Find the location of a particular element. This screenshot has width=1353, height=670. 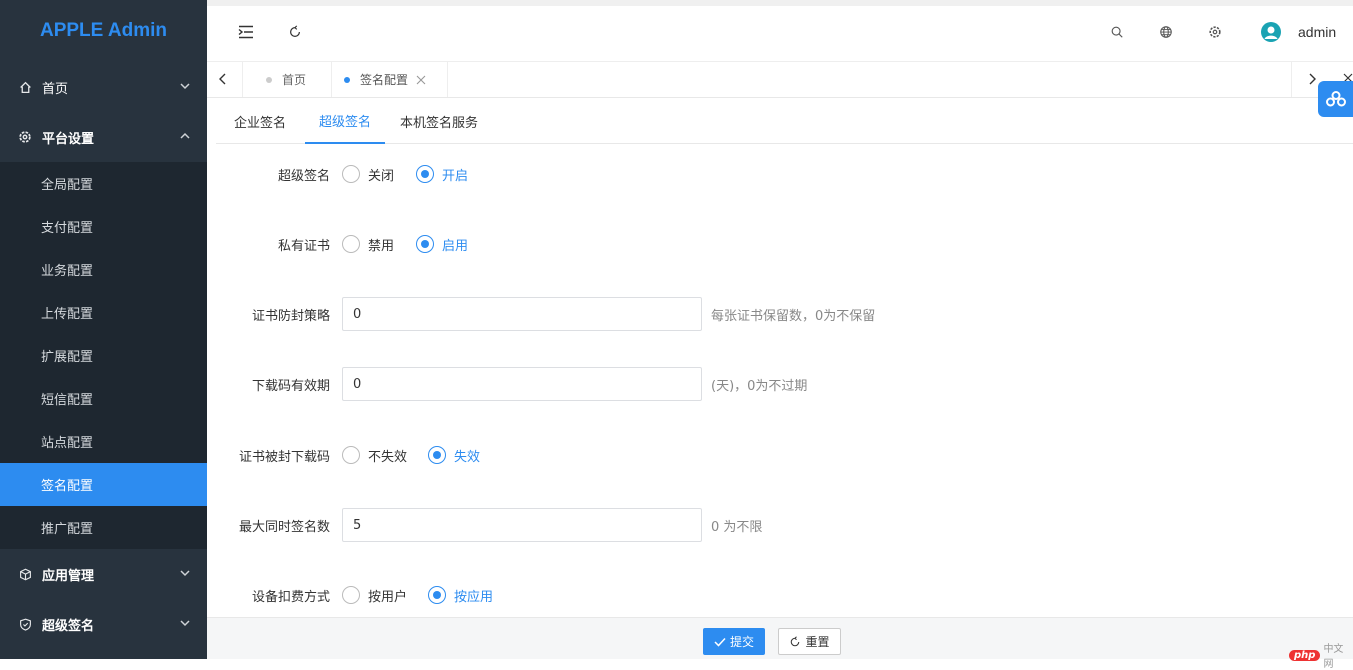

tabs-bar: 首页 签名配置 is located at coordinates (780, 80).